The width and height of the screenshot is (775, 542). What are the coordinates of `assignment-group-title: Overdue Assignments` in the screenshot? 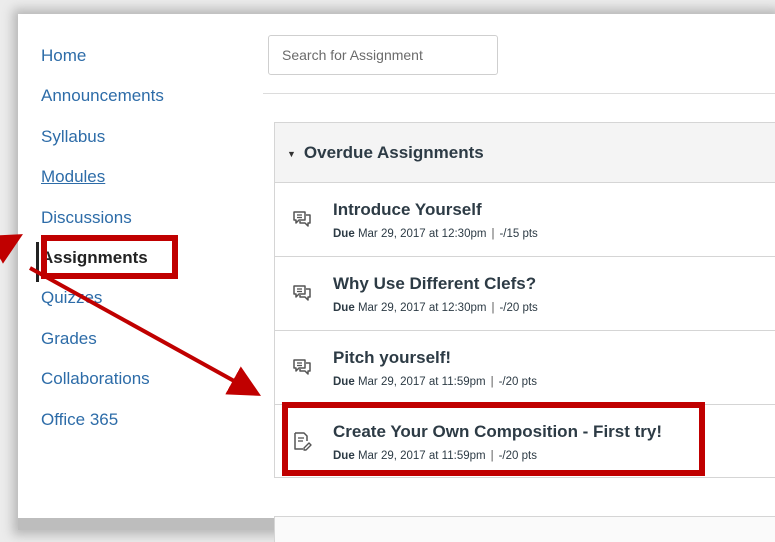 It's located at (393, 152).